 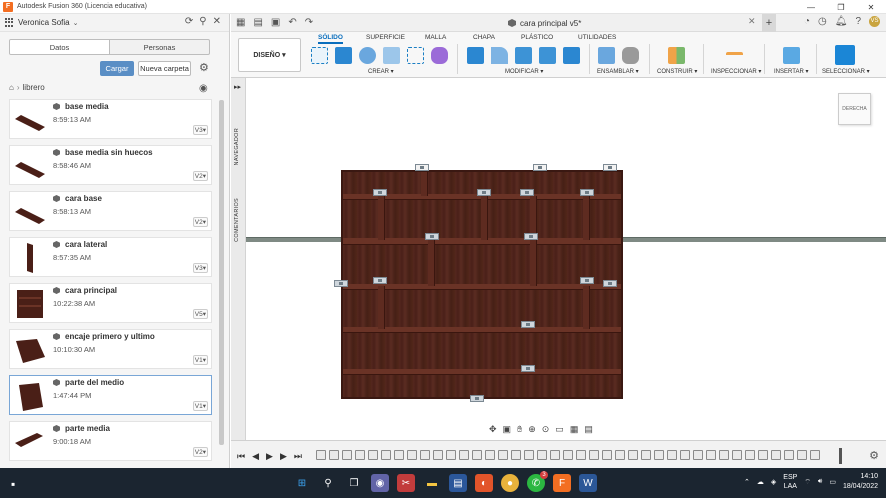 What do you see at coordinates (406, 483) in the screenshot?
I see `snipping-tool-icon: ✂` at bounding box center [406, 483].